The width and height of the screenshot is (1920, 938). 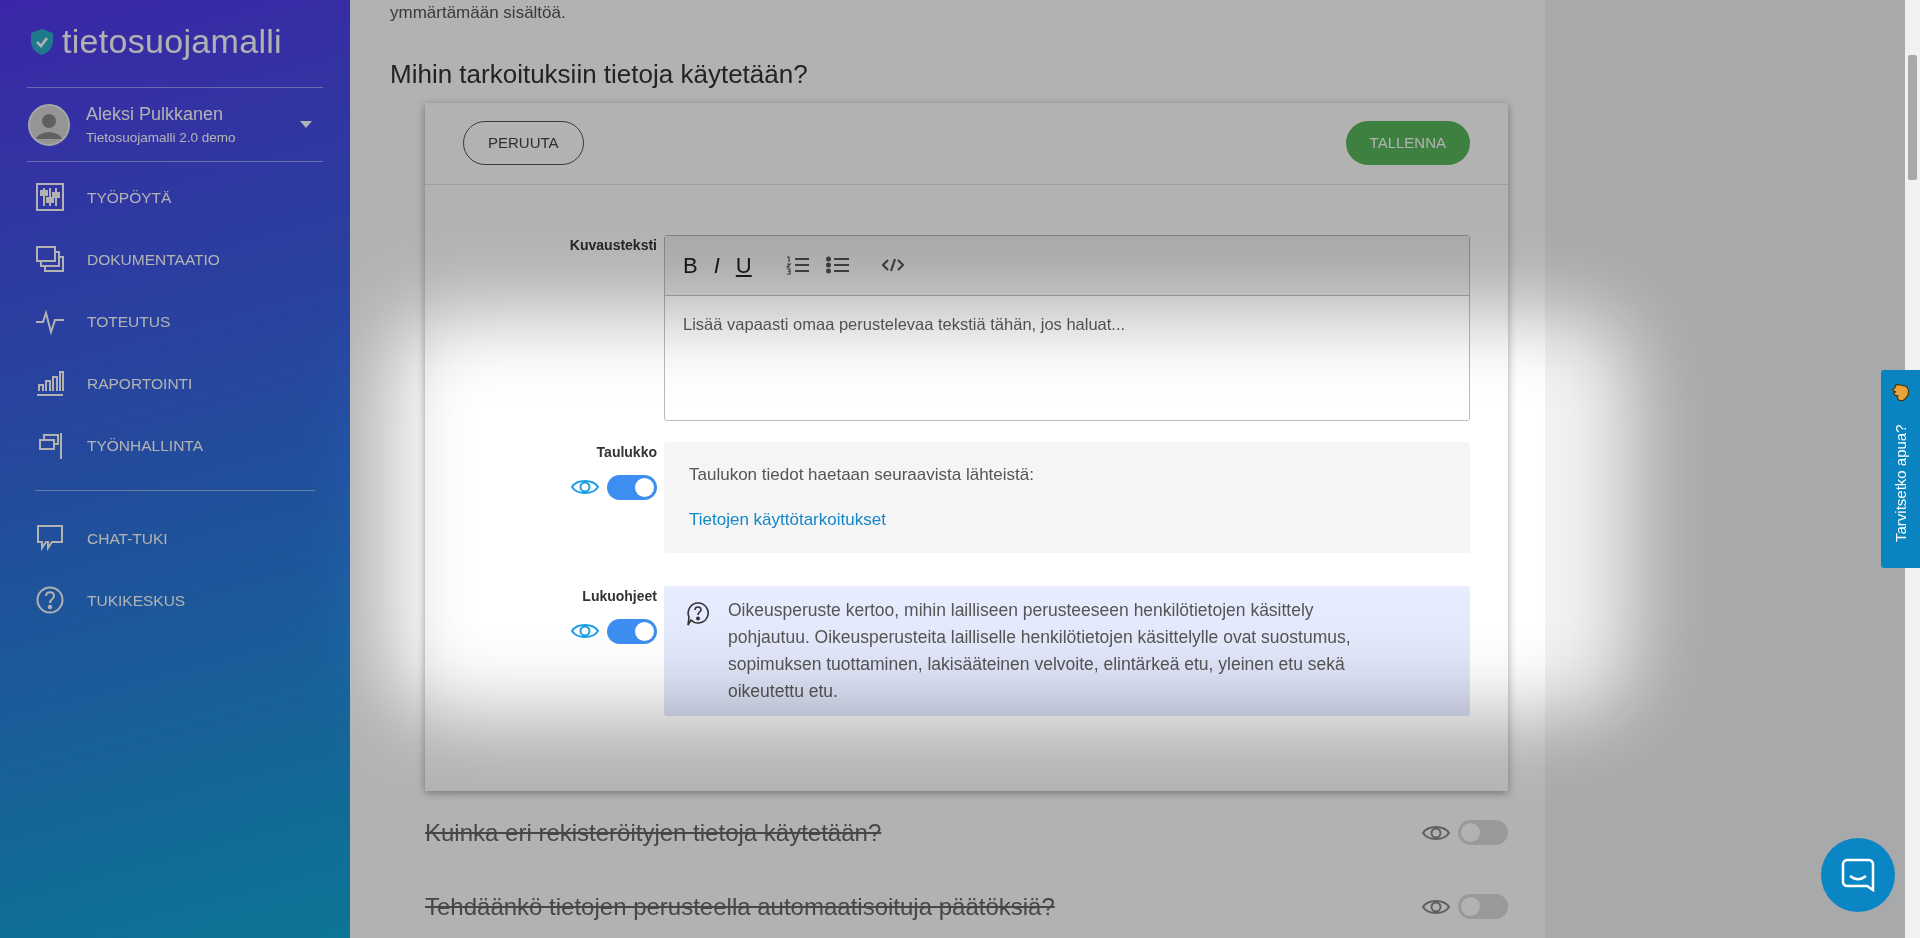 What do you see at coordinates (690, 265) in the screenshot?
I see `format-button: B` at bounding box center [690, 265].